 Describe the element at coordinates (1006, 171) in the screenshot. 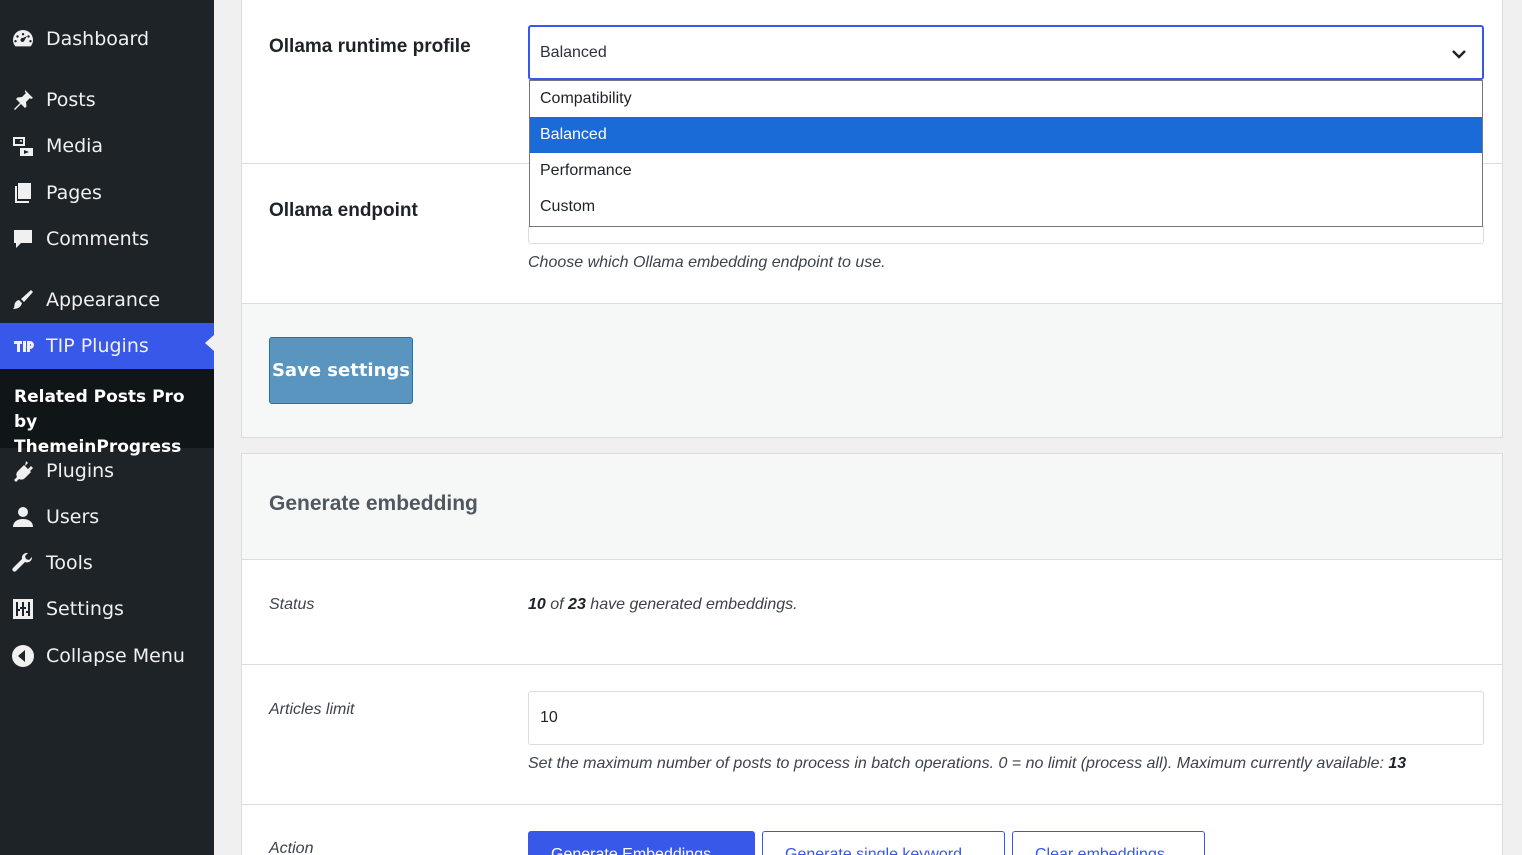

I see `option-performance: Performance` at that location.